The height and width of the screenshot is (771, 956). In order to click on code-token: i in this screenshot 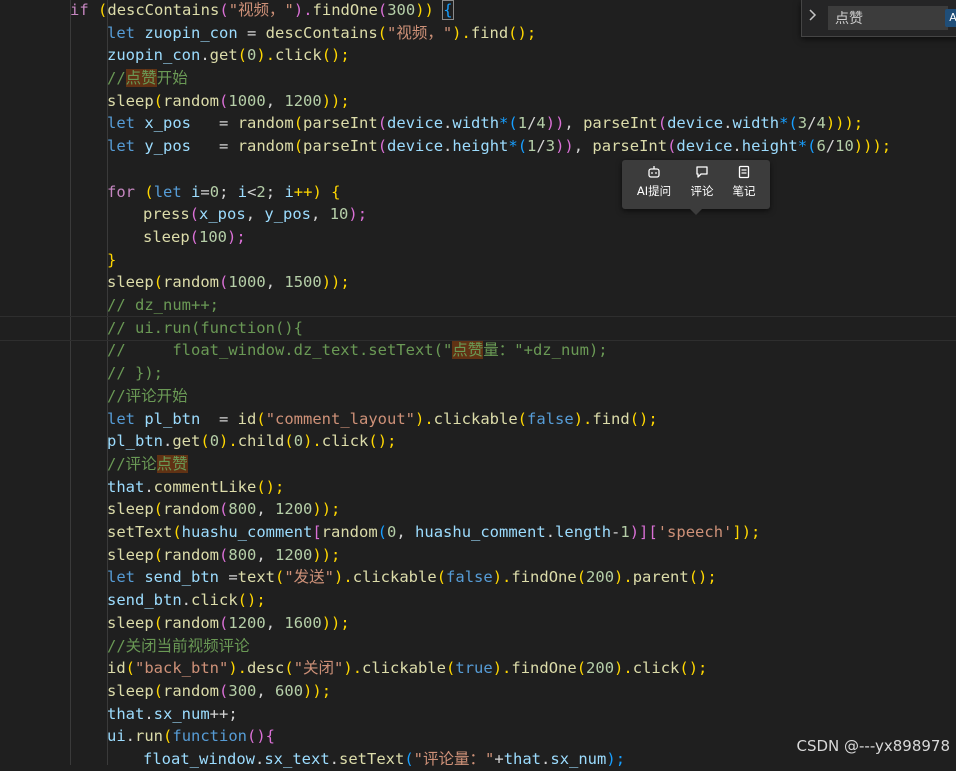, I will do `click(289, 191)`.